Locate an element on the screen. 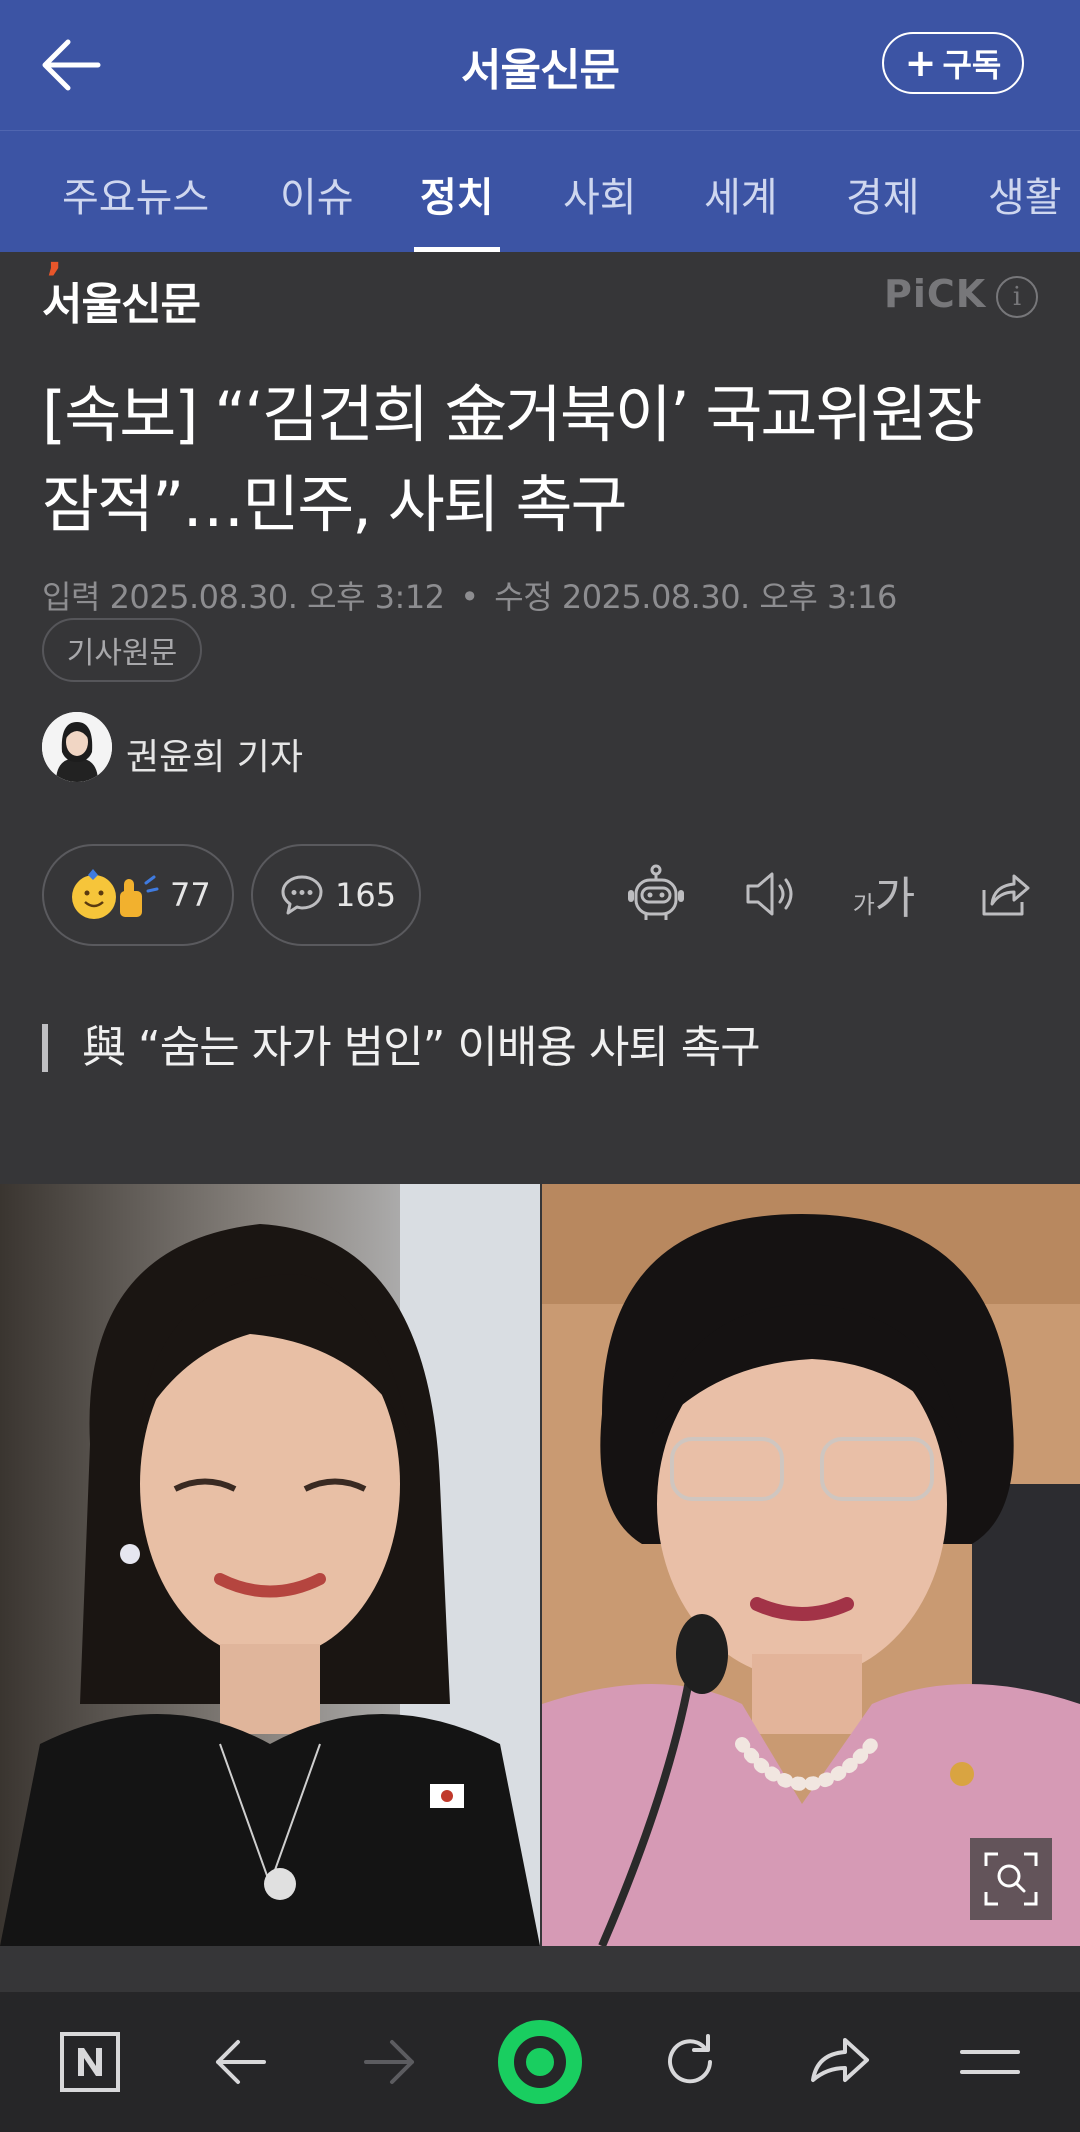  share-button is located at coordinates (1004, 894).